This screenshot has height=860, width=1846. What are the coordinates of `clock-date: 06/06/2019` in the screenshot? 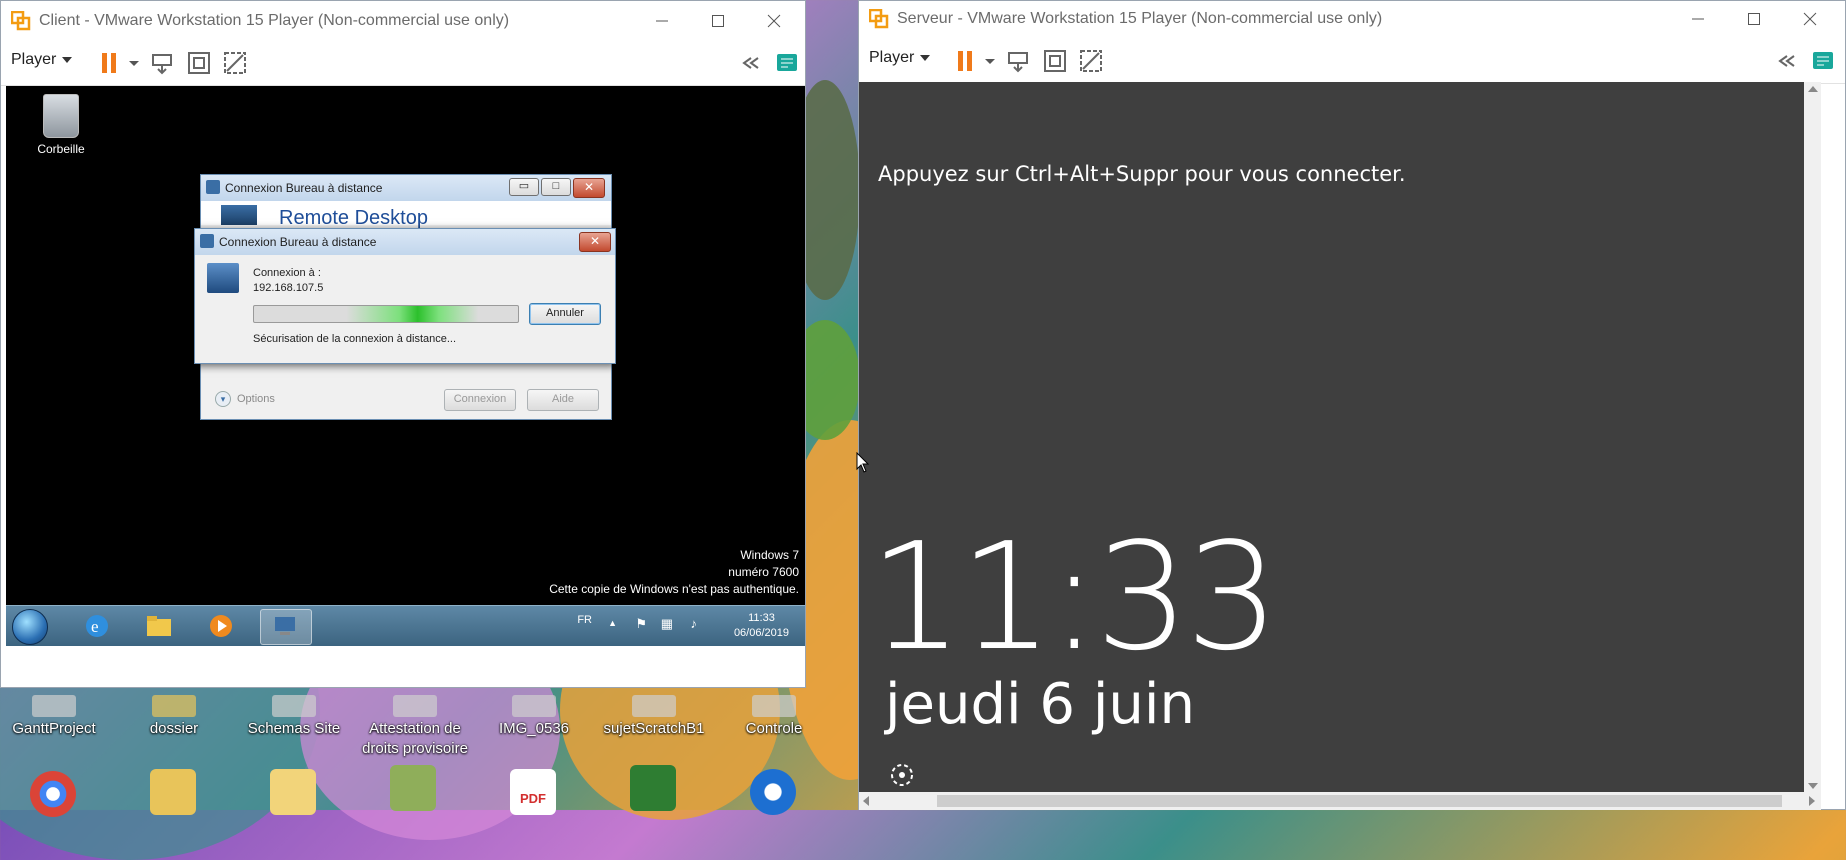 It's located at (761, 633).